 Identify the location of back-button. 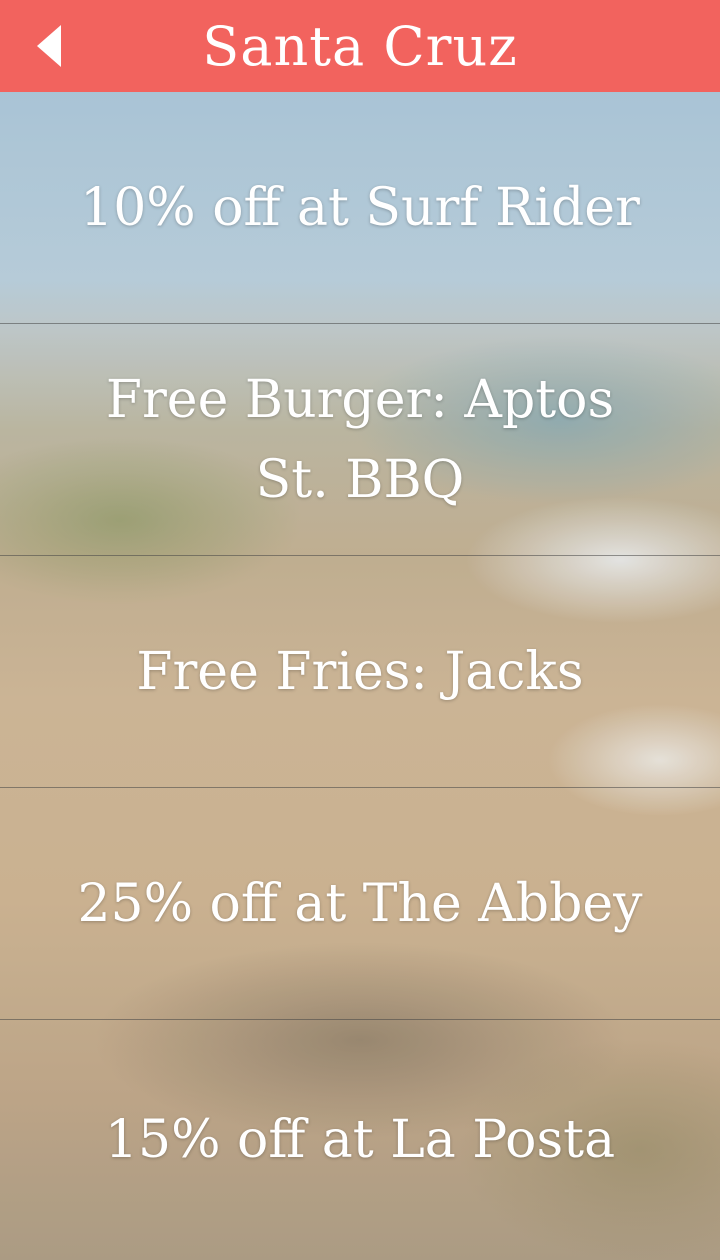
(50, 46).